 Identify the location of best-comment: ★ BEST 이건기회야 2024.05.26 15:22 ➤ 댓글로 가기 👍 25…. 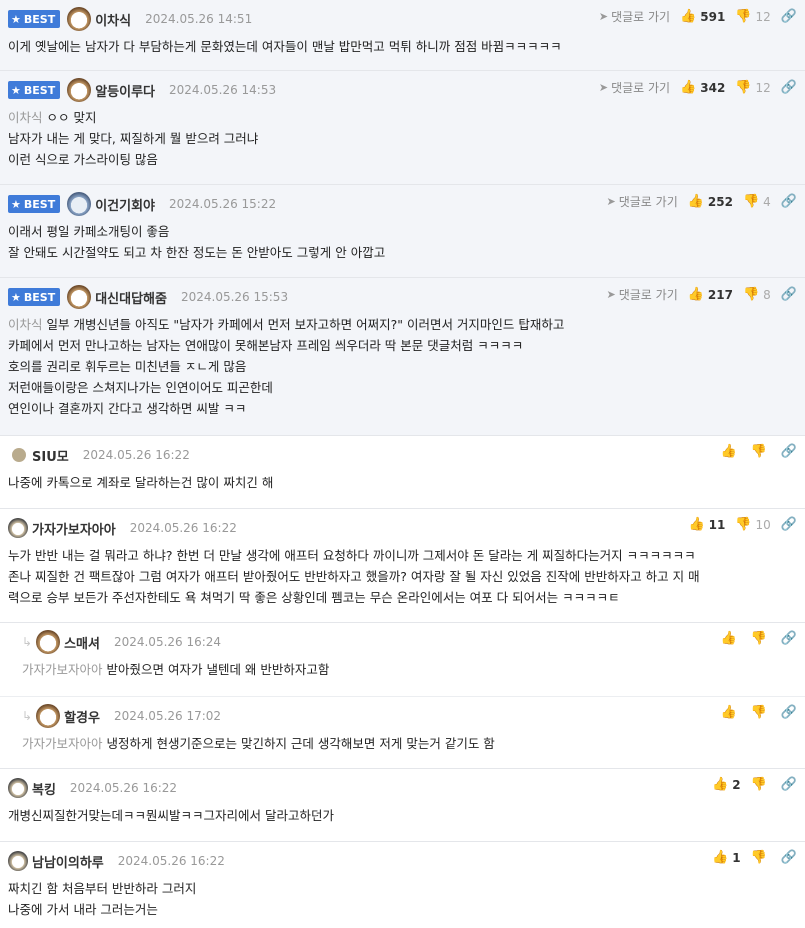
(402, 231).